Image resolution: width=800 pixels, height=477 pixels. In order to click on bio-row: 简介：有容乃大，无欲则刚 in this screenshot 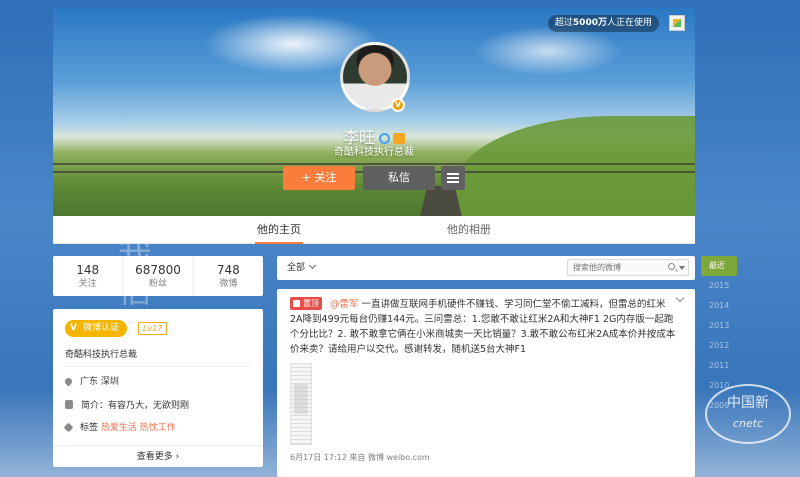, I will do `click(127, 406)`.